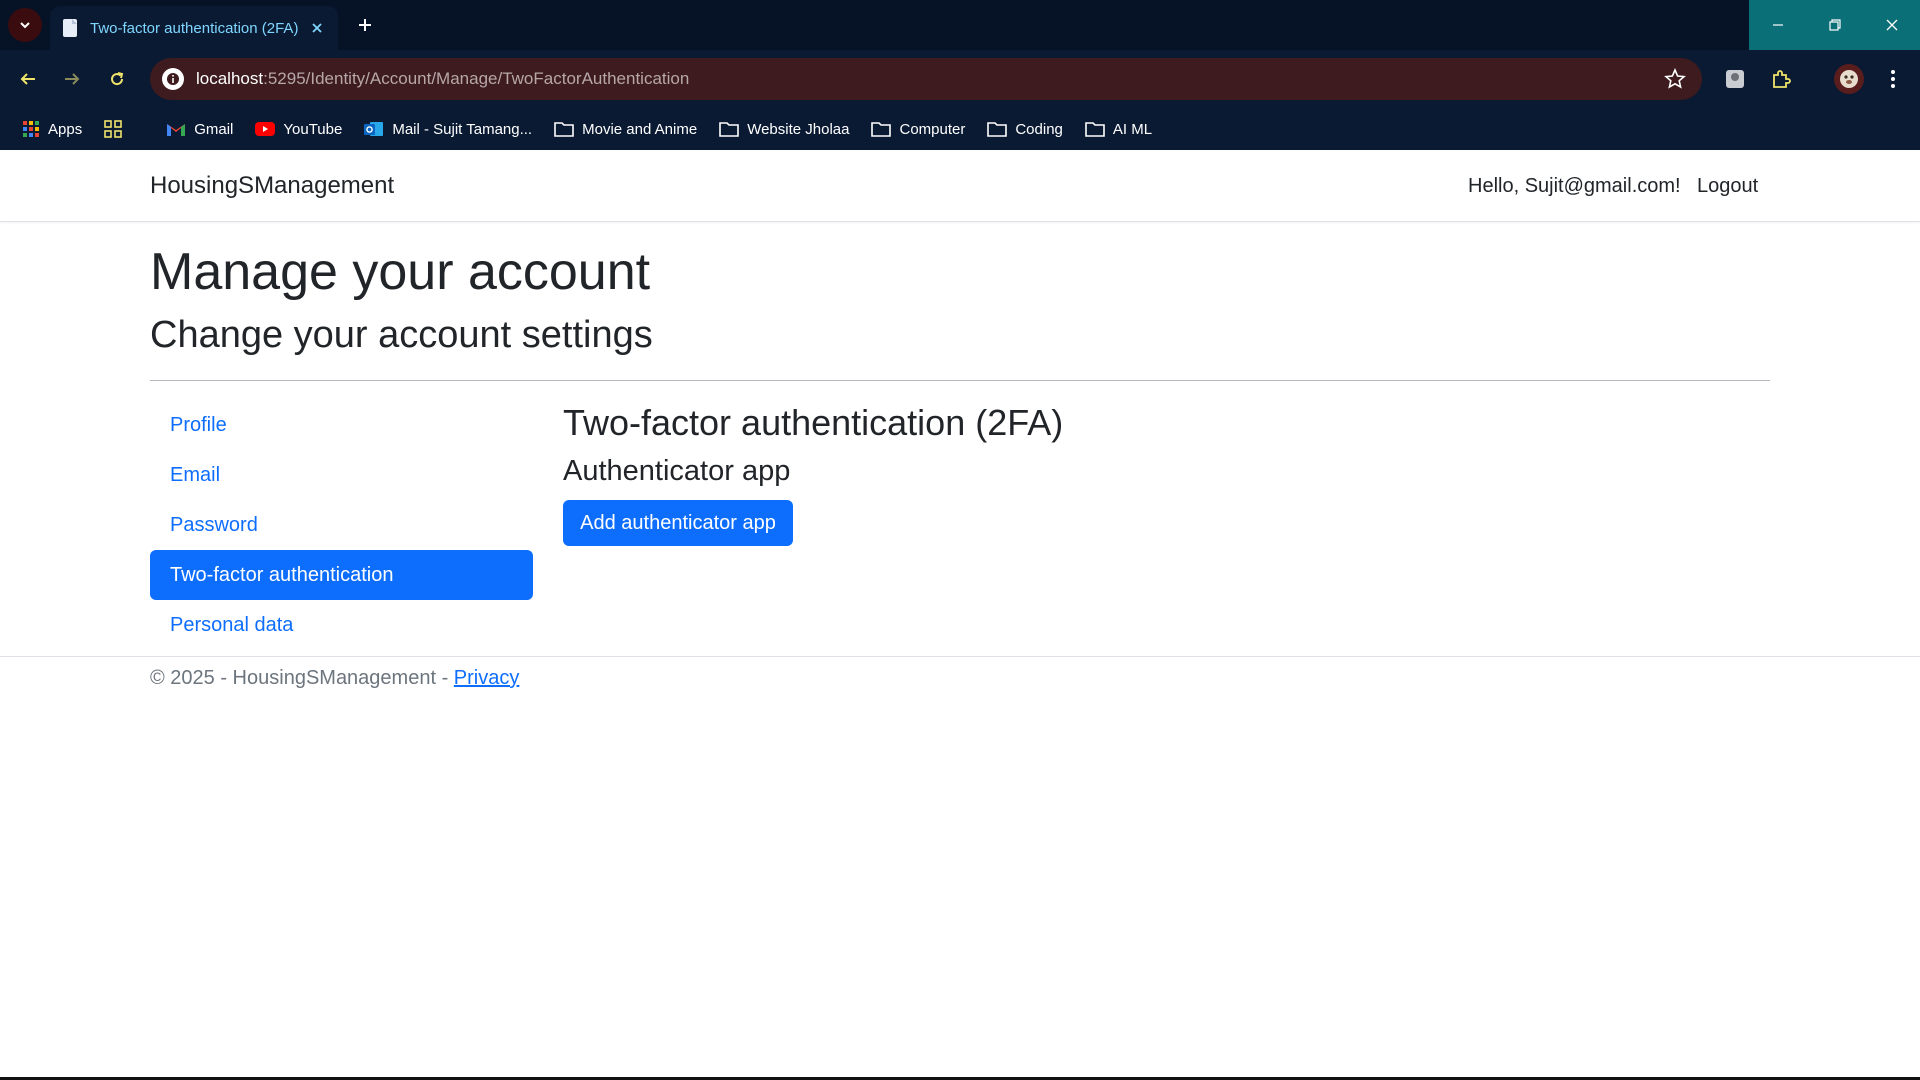 Image resolution: width=1920 pixels, height=1080 pixels. Describe the element at coordinates (341, 425) in the screenshot. I see `nav-item-profile: Profile` at that location.